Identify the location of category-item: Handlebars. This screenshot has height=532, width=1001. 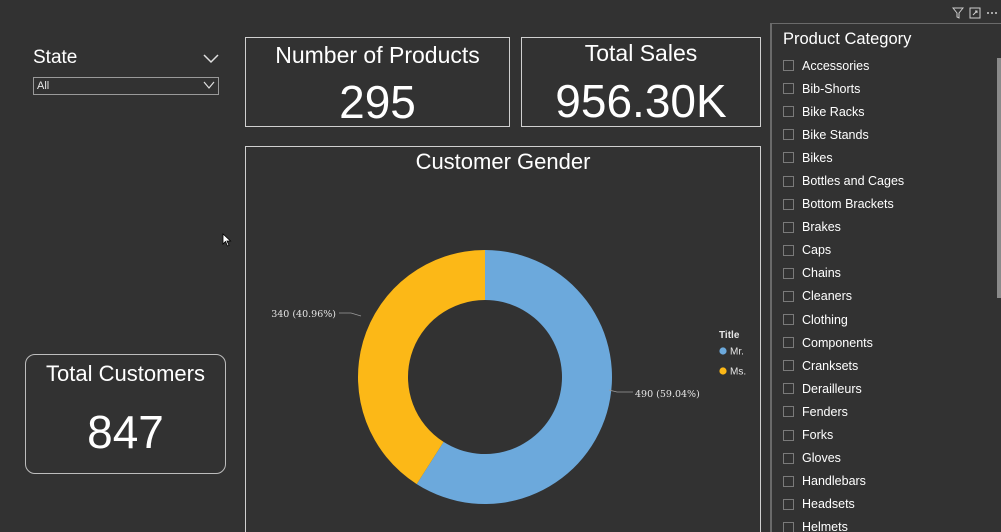
(843, 481).